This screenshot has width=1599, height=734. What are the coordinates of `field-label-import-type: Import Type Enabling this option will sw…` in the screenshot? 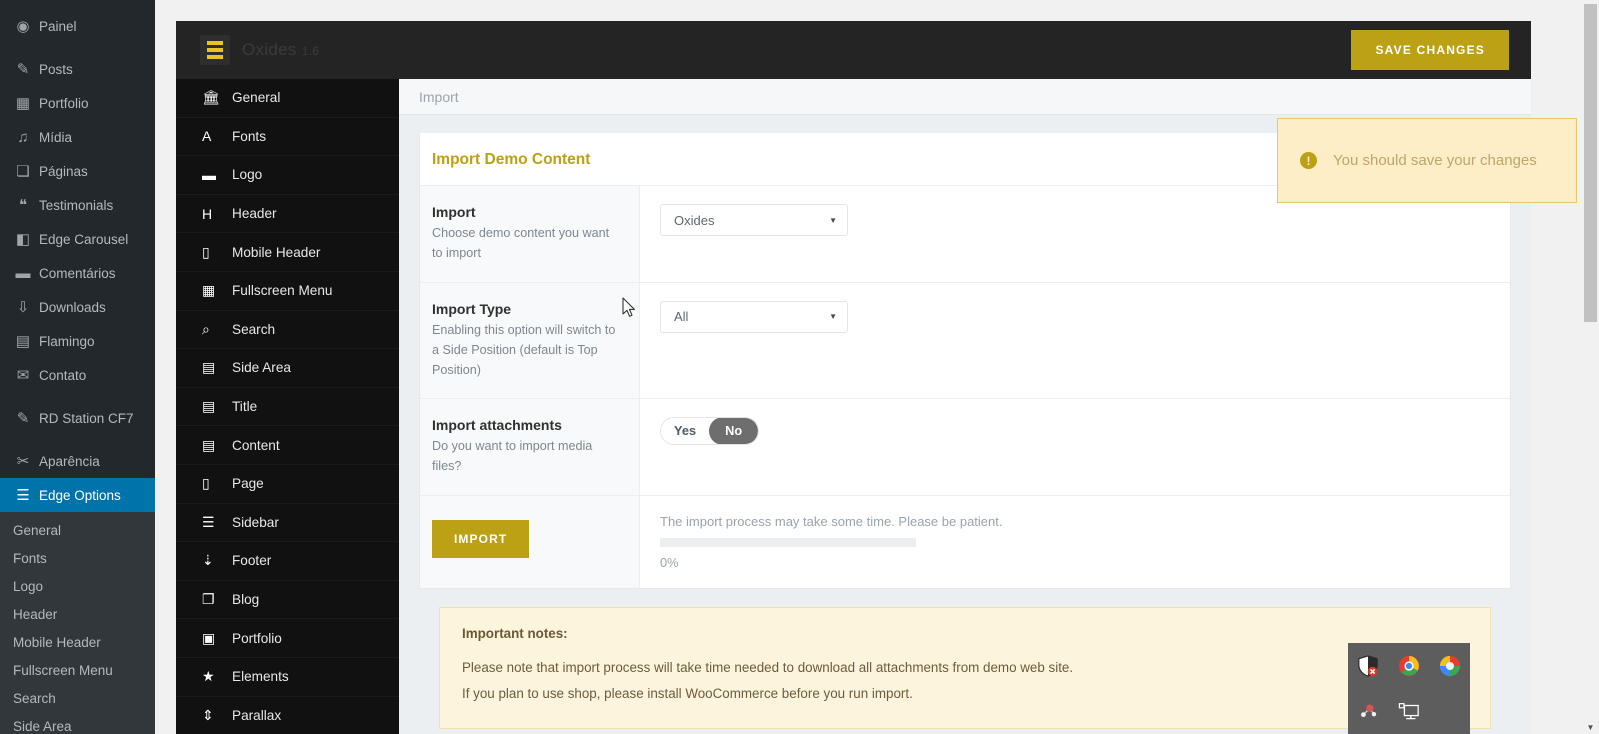 It's located at (530, 340).